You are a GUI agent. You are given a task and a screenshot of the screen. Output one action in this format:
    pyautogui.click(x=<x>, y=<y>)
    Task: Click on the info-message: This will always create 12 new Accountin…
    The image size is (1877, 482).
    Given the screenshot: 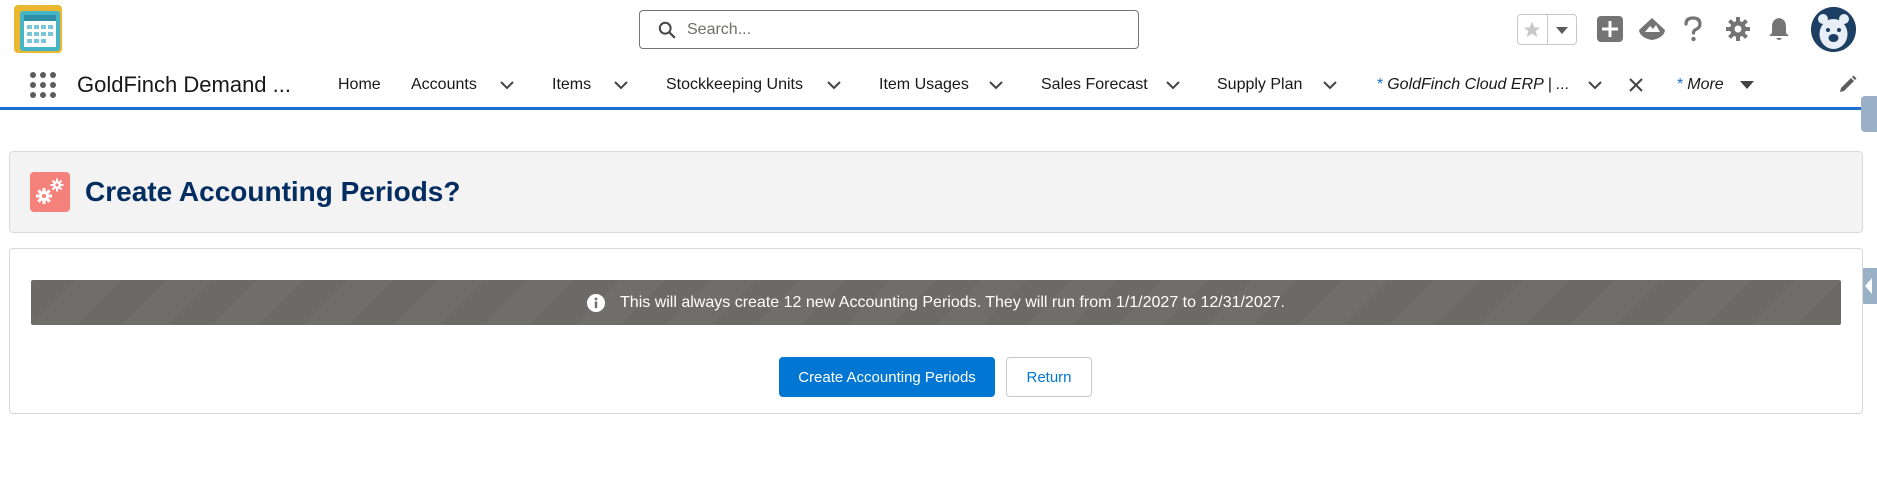 What is the action you would take?
    pyautogui.click(x=952, y=302)
    